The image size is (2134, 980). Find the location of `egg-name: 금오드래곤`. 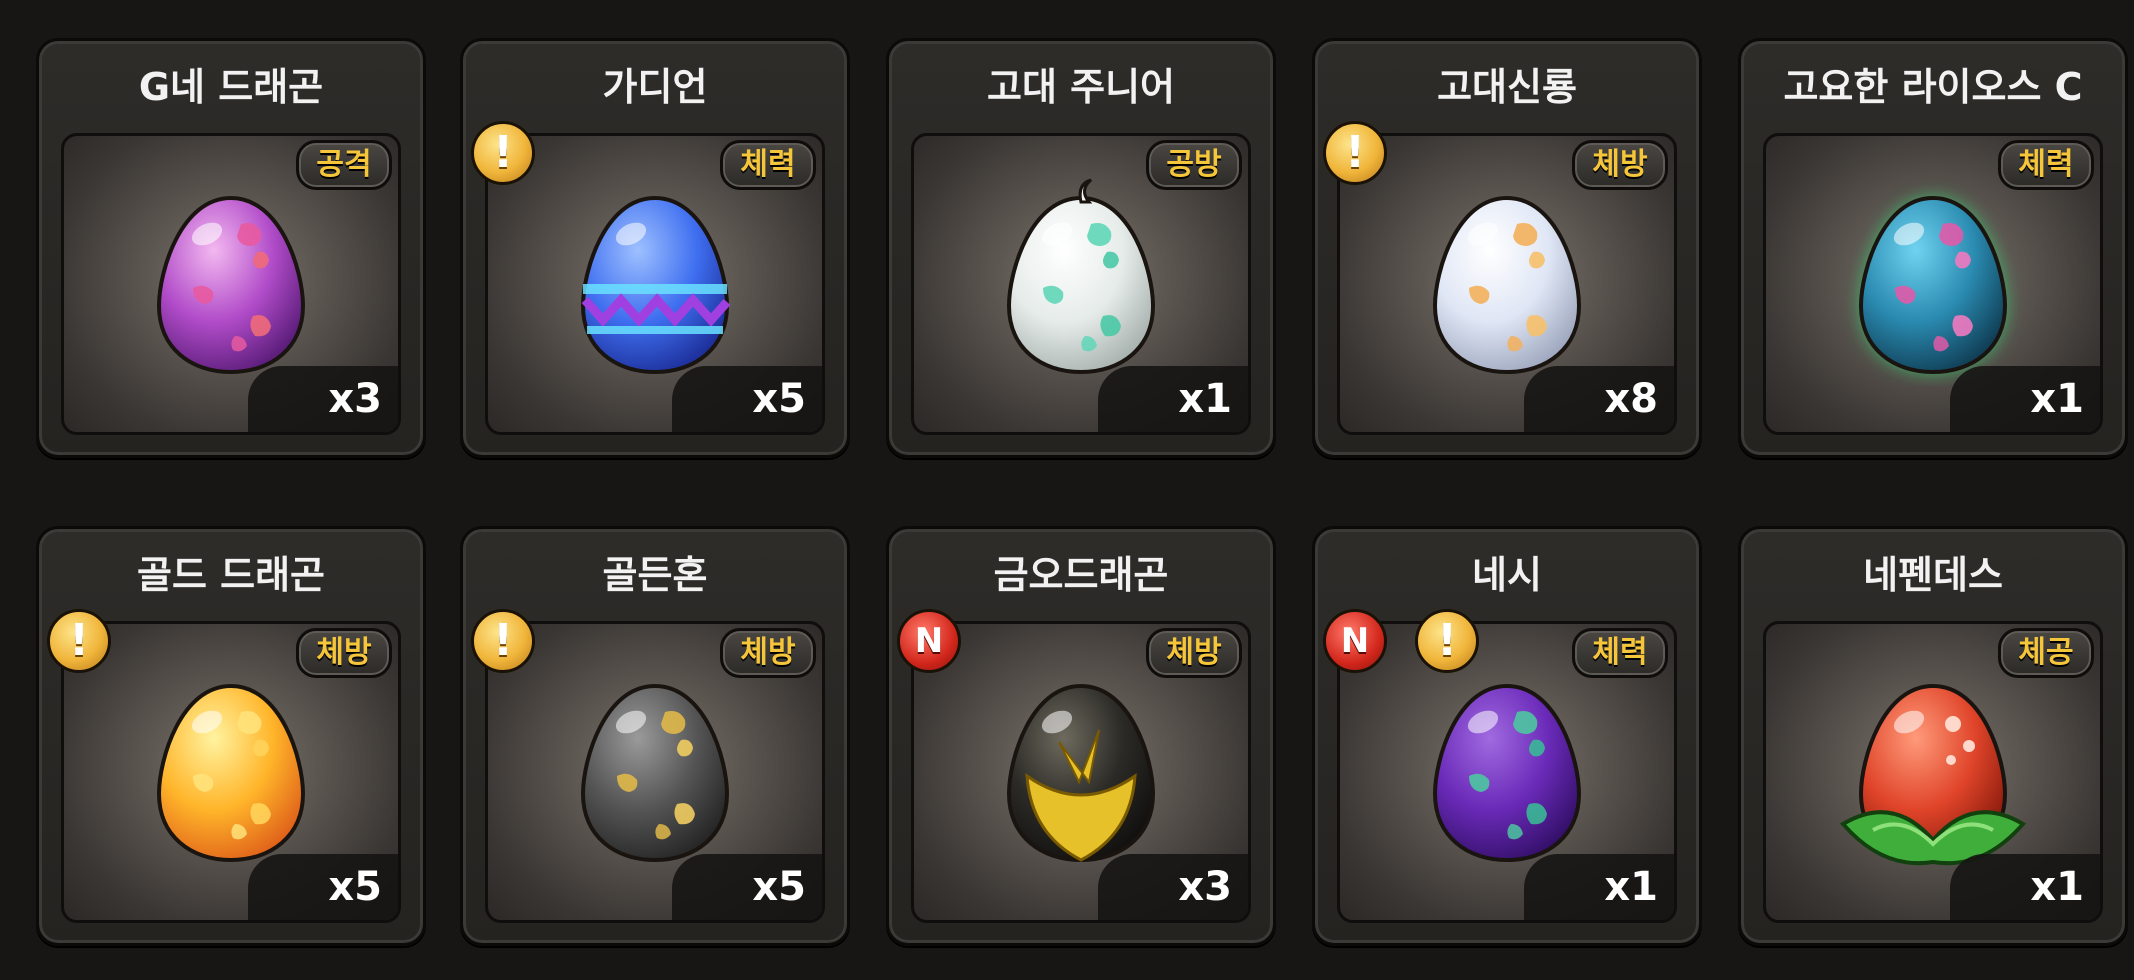

egg-name: 금오드래곤 is located at coordinates (1081, 575).